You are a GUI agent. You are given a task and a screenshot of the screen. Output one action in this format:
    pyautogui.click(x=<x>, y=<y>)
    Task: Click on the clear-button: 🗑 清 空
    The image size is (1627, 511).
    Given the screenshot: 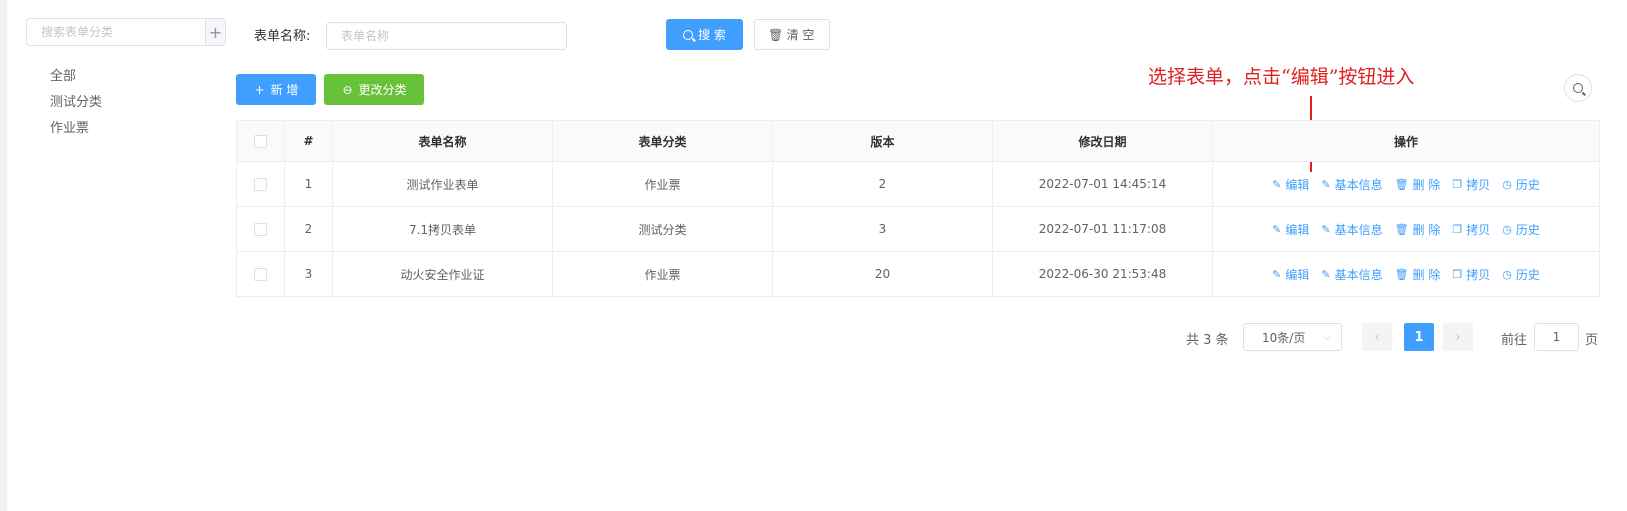 What is the action you would take?
    pyautogui.click(x=792, y=34)
    